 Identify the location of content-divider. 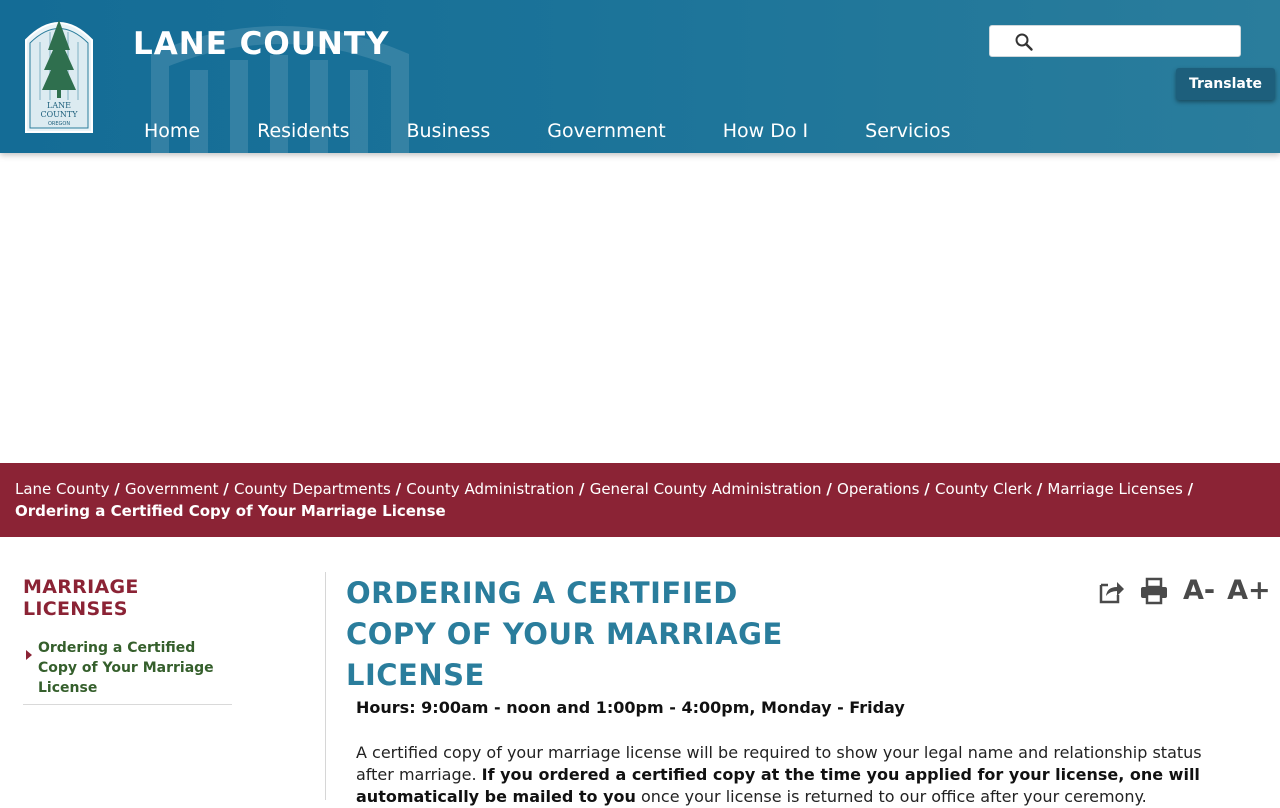
(325, 686).